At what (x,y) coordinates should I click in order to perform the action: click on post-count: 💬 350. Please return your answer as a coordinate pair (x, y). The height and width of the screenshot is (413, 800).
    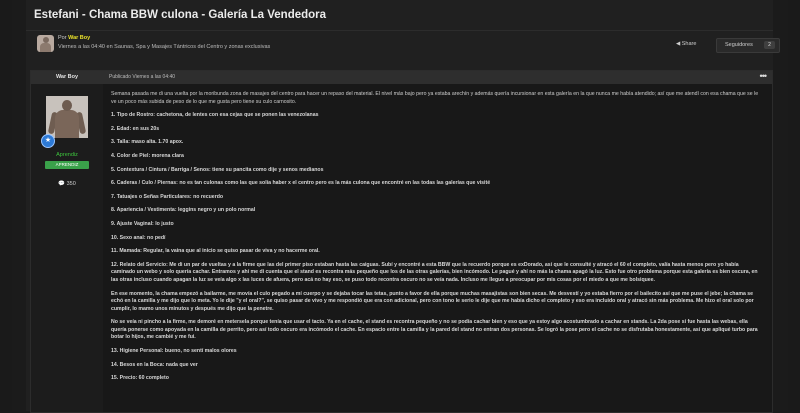
    Looking at the image, I should click on (67, 184).